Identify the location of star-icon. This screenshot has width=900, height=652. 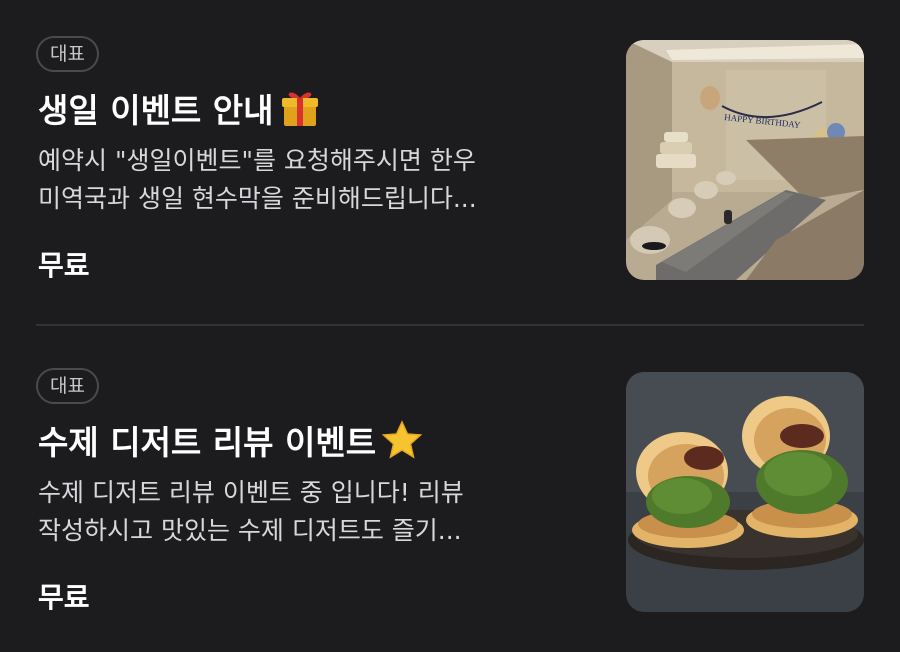
(402, 440).